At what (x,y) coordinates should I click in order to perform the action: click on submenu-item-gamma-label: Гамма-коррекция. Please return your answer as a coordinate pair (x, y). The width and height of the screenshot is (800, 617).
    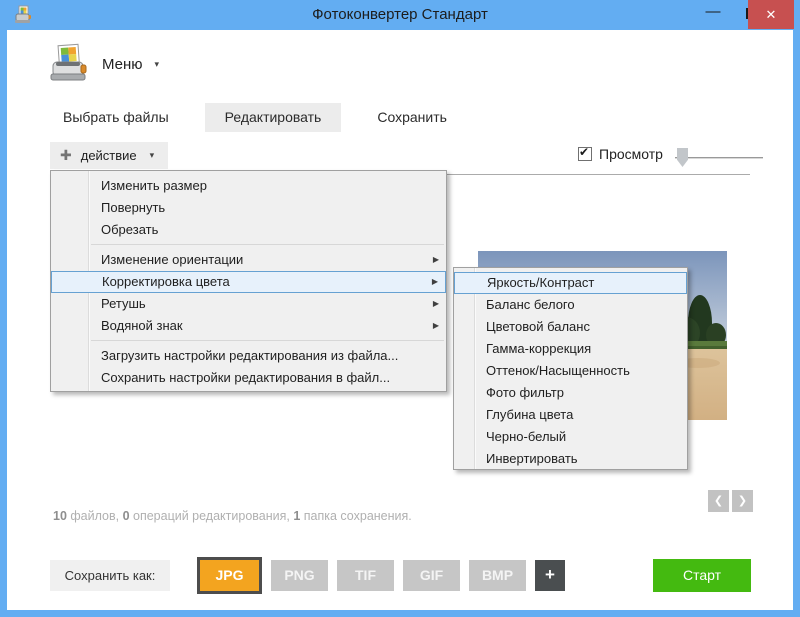
    Looking at the image, I should click on (539, 348).